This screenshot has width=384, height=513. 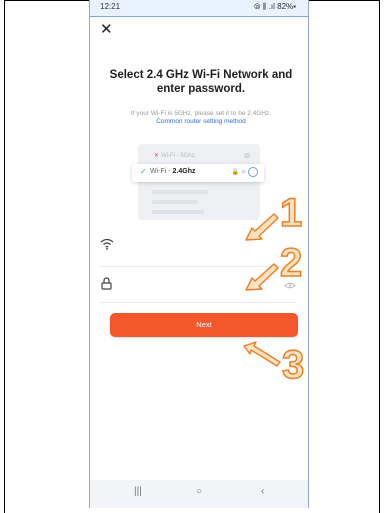 What do you see at coordinates (143, 171) in the screenshot?
I see `check-icon: ✓` at bounding box center [143, 171].